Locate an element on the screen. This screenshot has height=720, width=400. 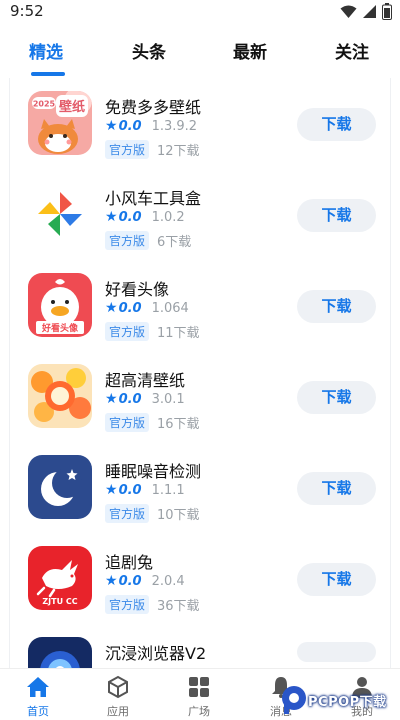
app-meta: 官方版 10下载 is located at coordinates (152, 513).